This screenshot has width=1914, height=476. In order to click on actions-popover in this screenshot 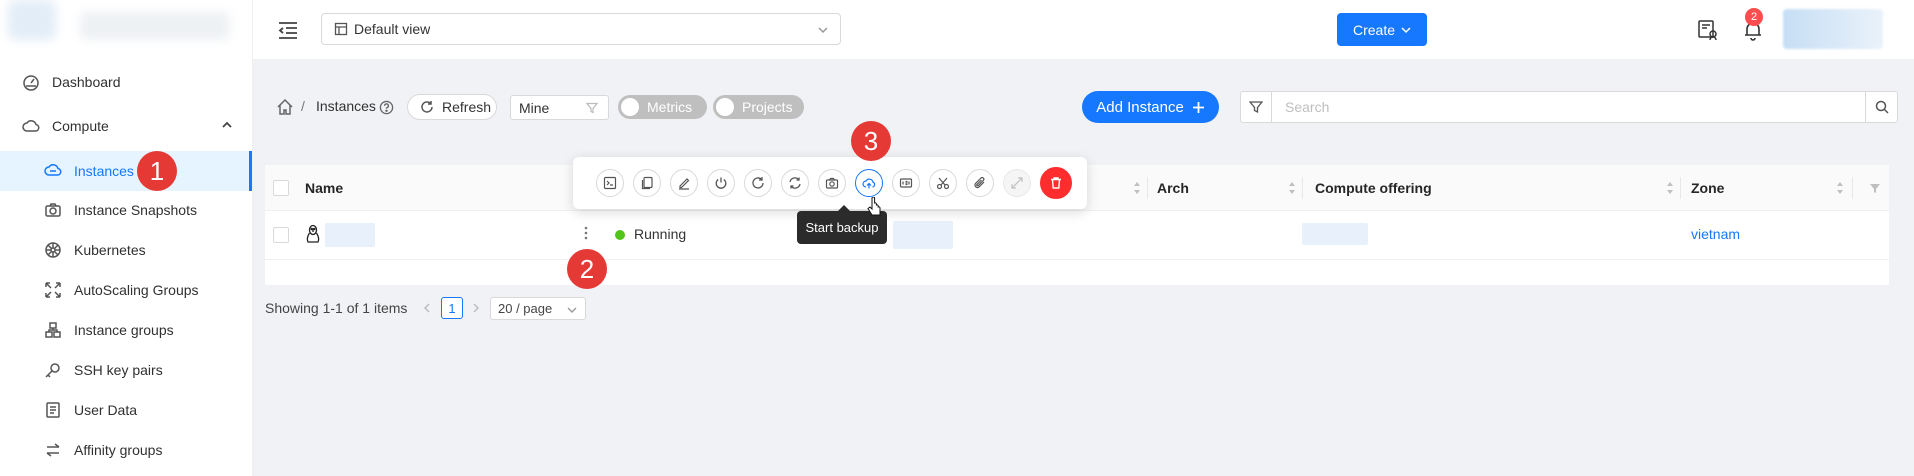, I will do `click(830, 183)`.